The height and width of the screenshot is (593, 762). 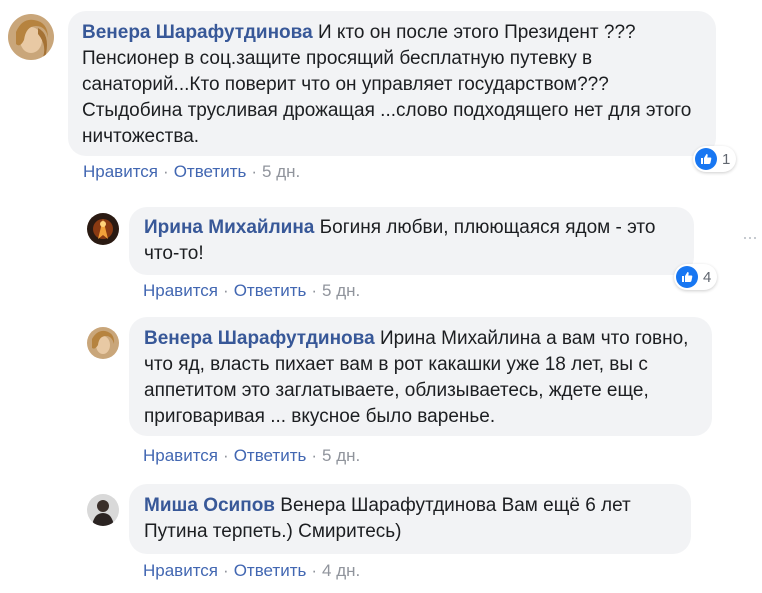 I want to click on timestamp: 4 дн., so click(x=341, y=570).